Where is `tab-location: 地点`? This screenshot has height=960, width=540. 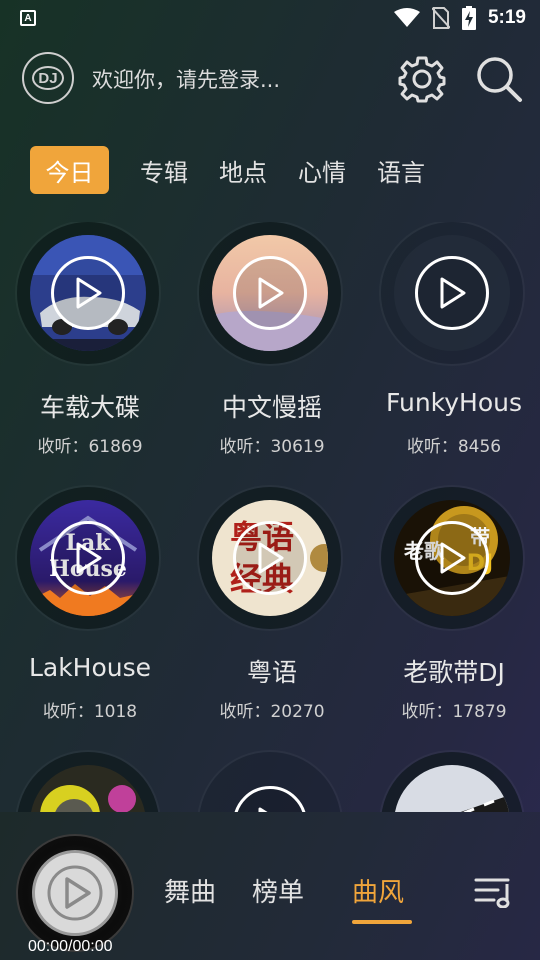 tab-location: 地点 is located at coordinates (243, 170).